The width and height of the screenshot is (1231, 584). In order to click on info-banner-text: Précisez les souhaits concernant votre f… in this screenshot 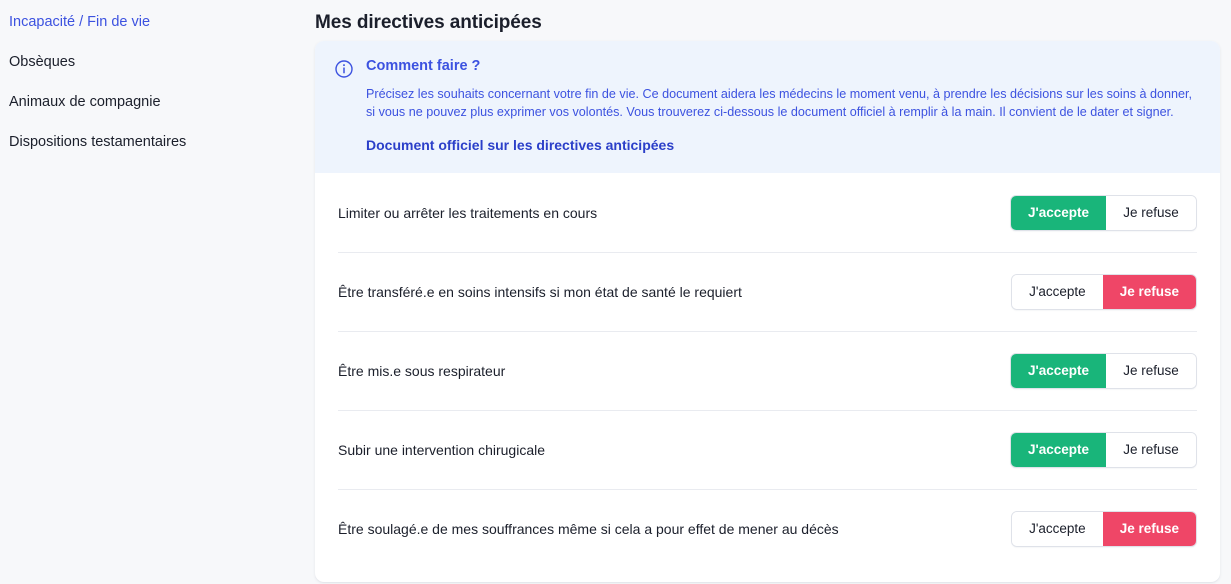, I will do `click(779, 103)`.